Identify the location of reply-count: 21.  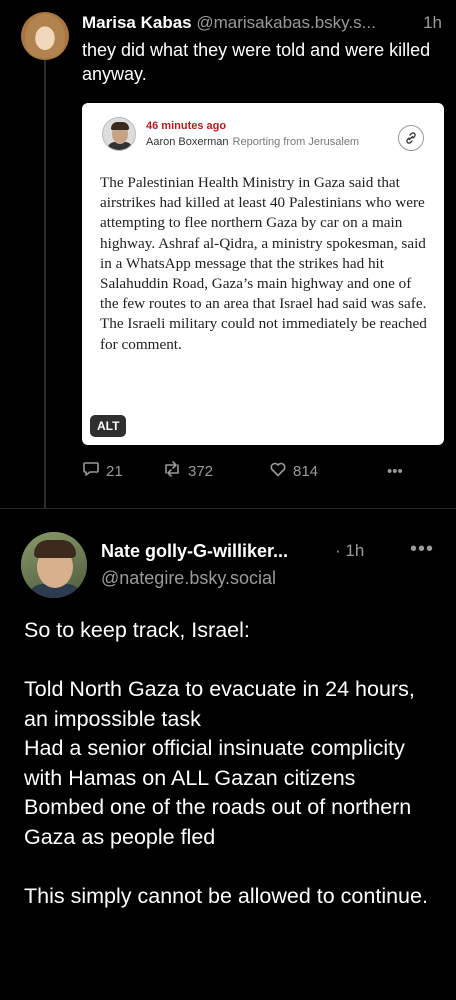
(114, 471).